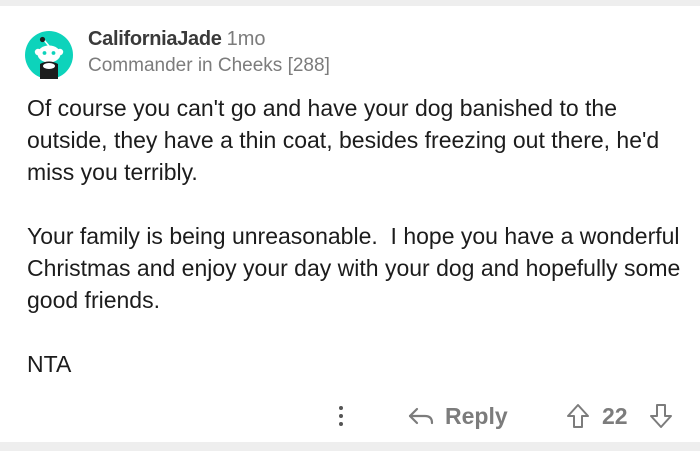 The width and height of the screenshot is (700, 451). I want to click on reply-button: Reply, so click(457, 416).